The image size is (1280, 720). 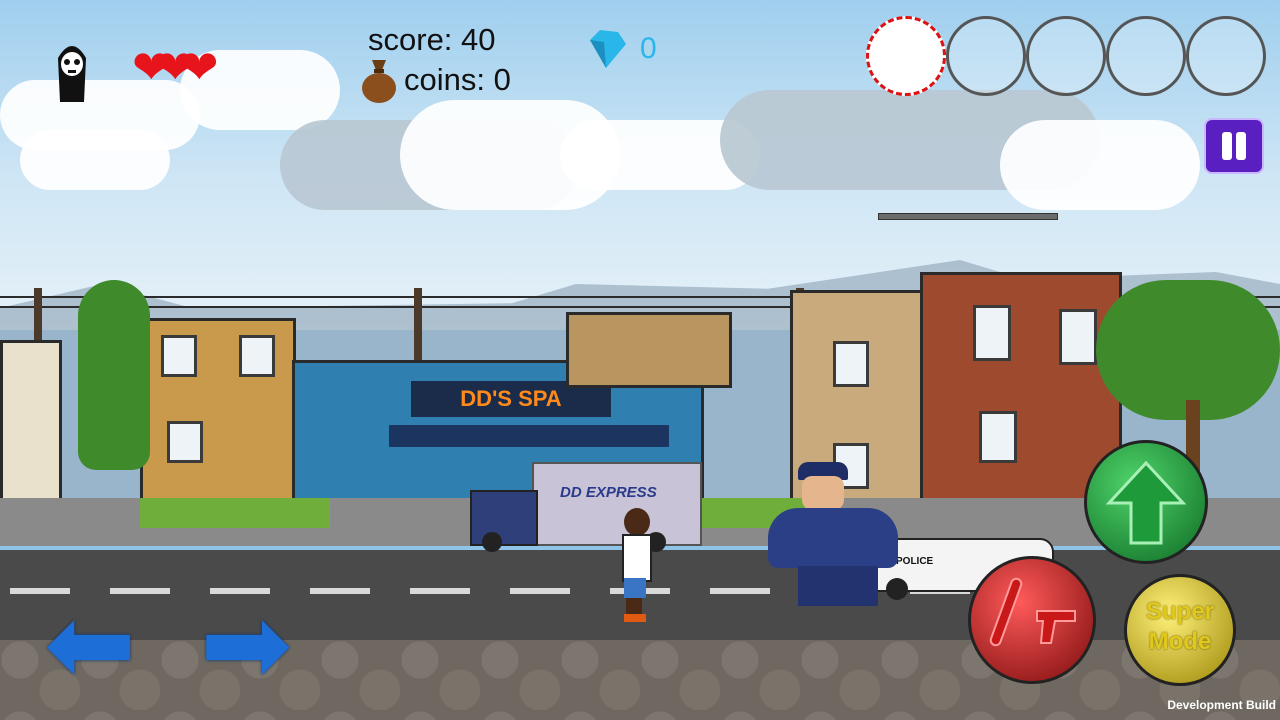 What do you see at coordinates (608, 492) in the screenshot?
I see `truck-label: DD EXPRESS` at bounding box center [608, 492].